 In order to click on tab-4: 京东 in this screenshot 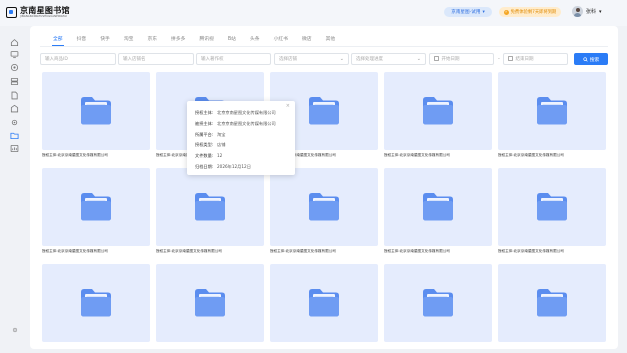, I will do `click(152, 41)`.